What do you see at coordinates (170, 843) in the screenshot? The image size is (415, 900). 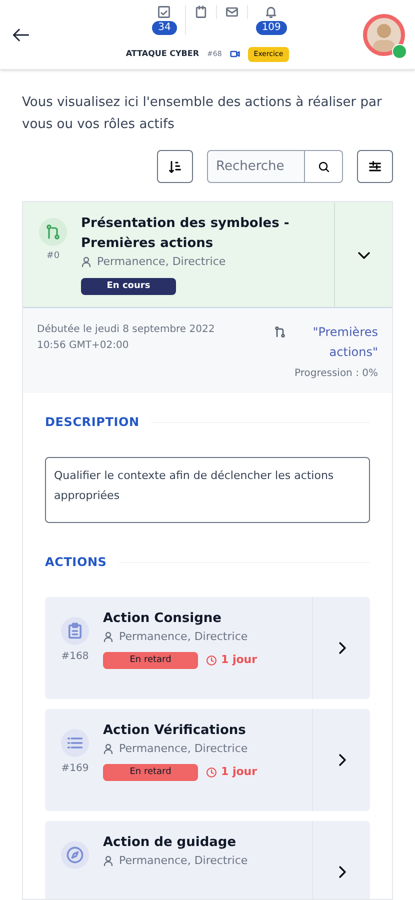 I see `action-title: Action de guidage` at bounding box center [170, 843].